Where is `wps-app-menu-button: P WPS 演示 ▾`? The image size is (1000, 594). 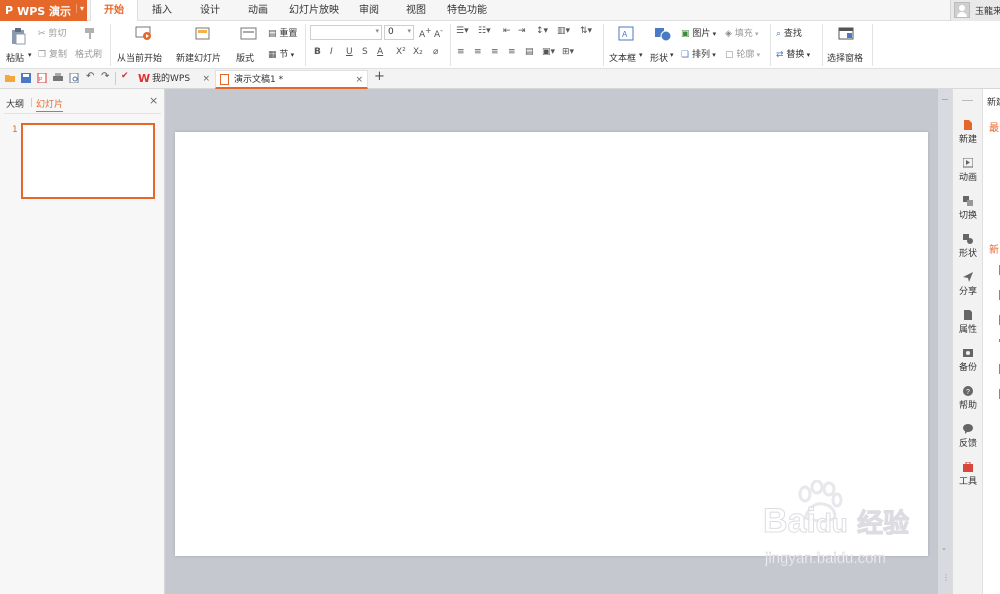
wps-app-menu-button: P WPS 演示 ▾ is located at coordinates (43, 10).